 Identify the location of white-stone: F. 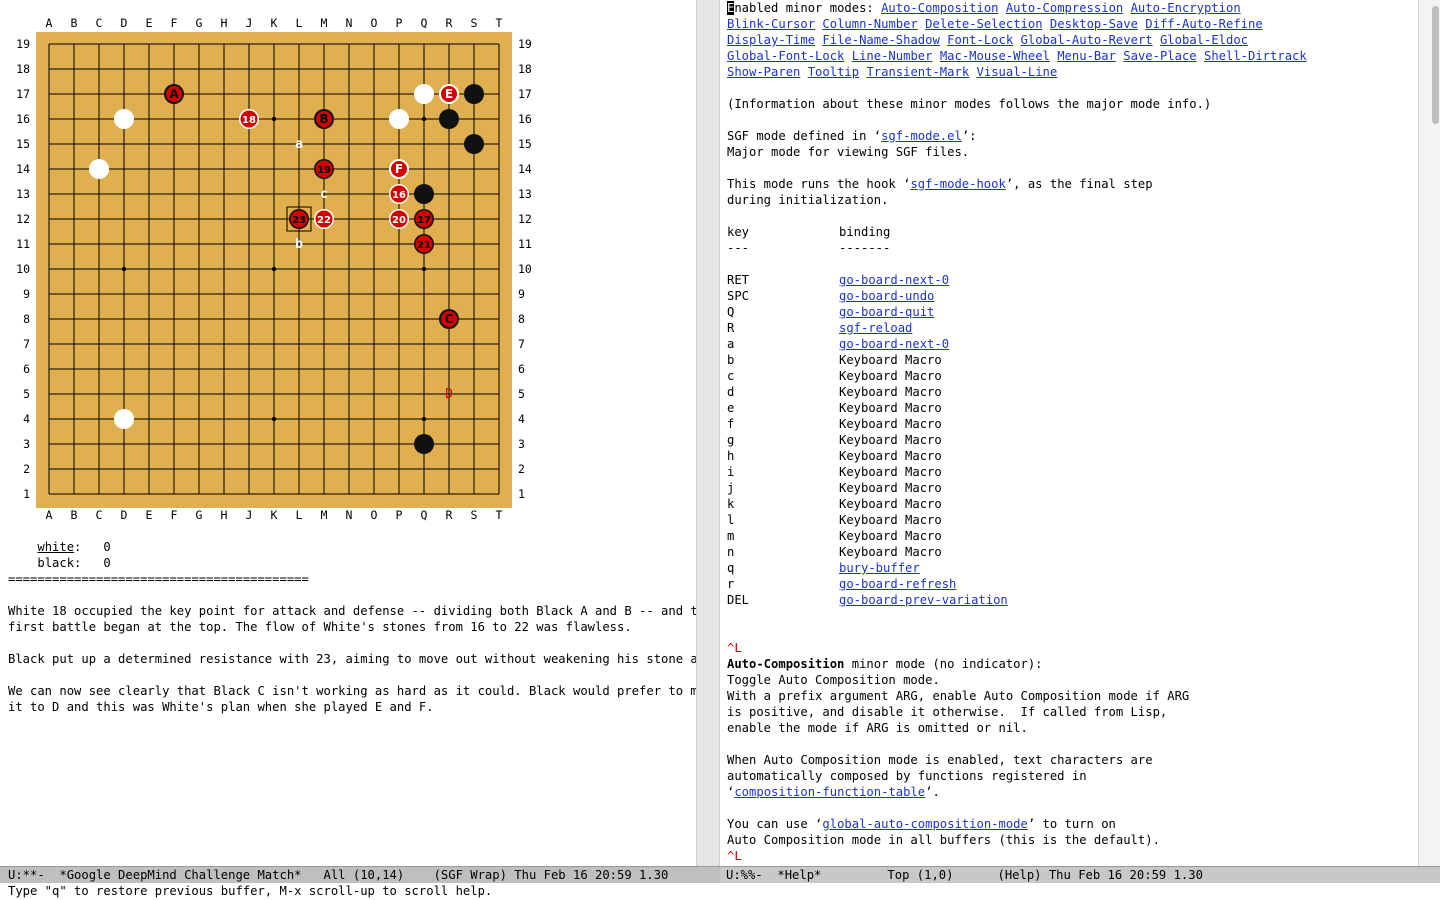
(399, 169).